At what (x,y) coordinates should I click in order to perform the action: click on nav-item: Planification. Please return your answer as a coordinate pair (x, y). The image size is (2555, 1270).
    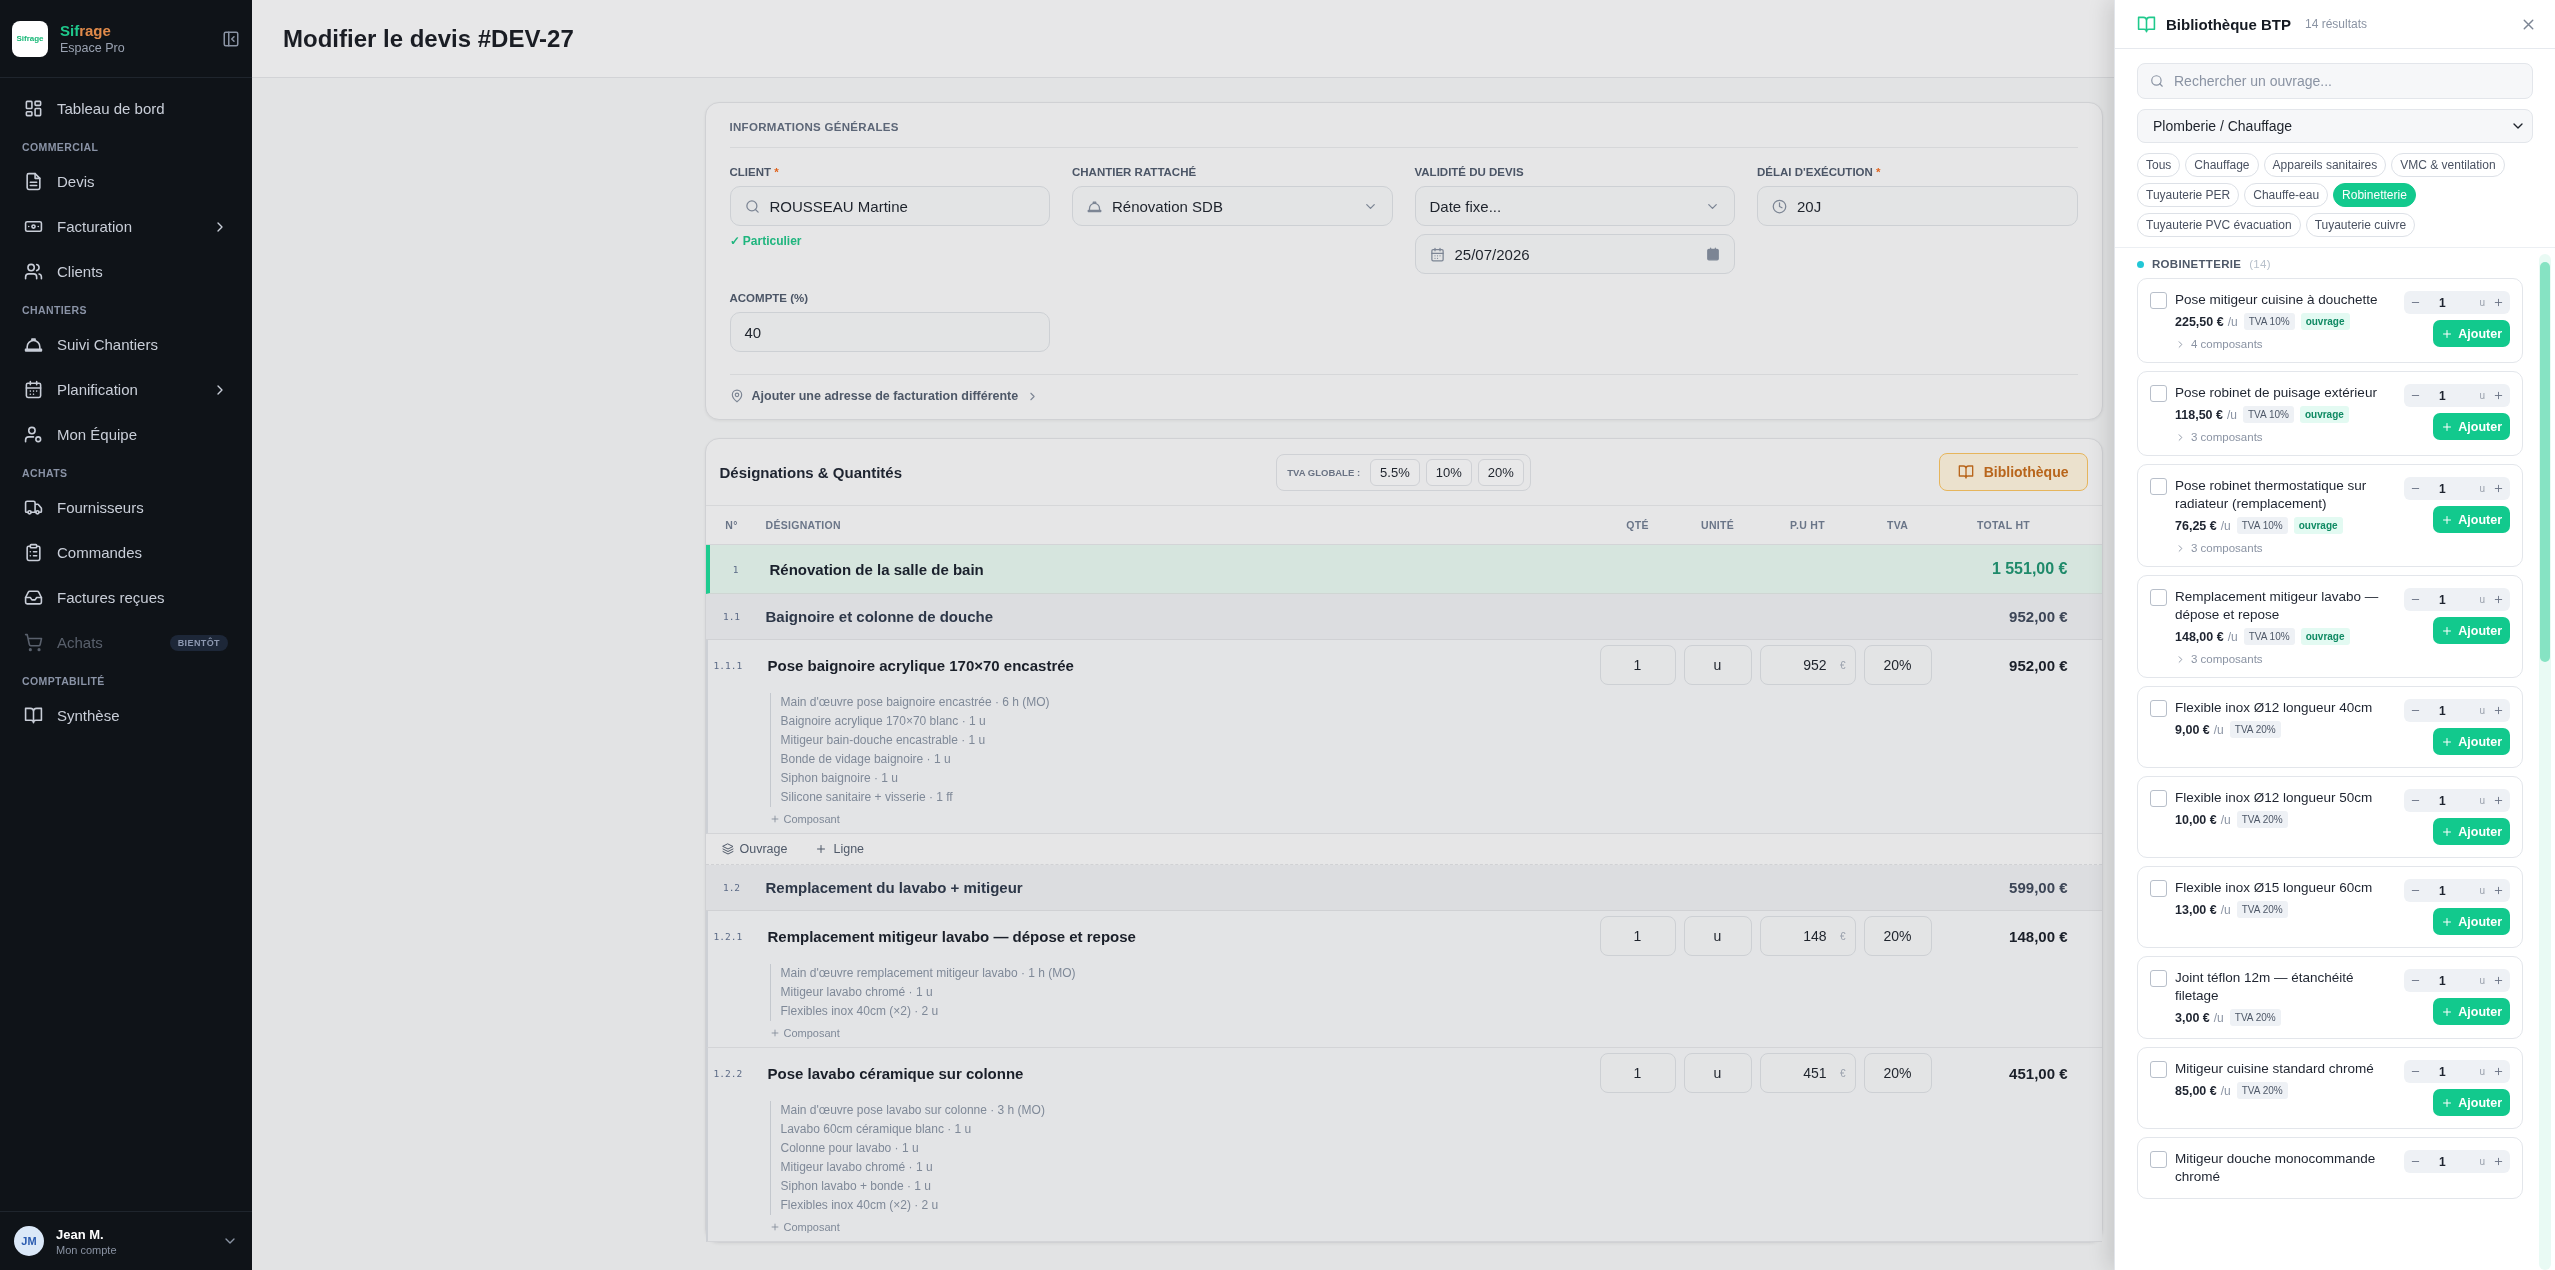
    Looking at the image, I should click on (126, 389).